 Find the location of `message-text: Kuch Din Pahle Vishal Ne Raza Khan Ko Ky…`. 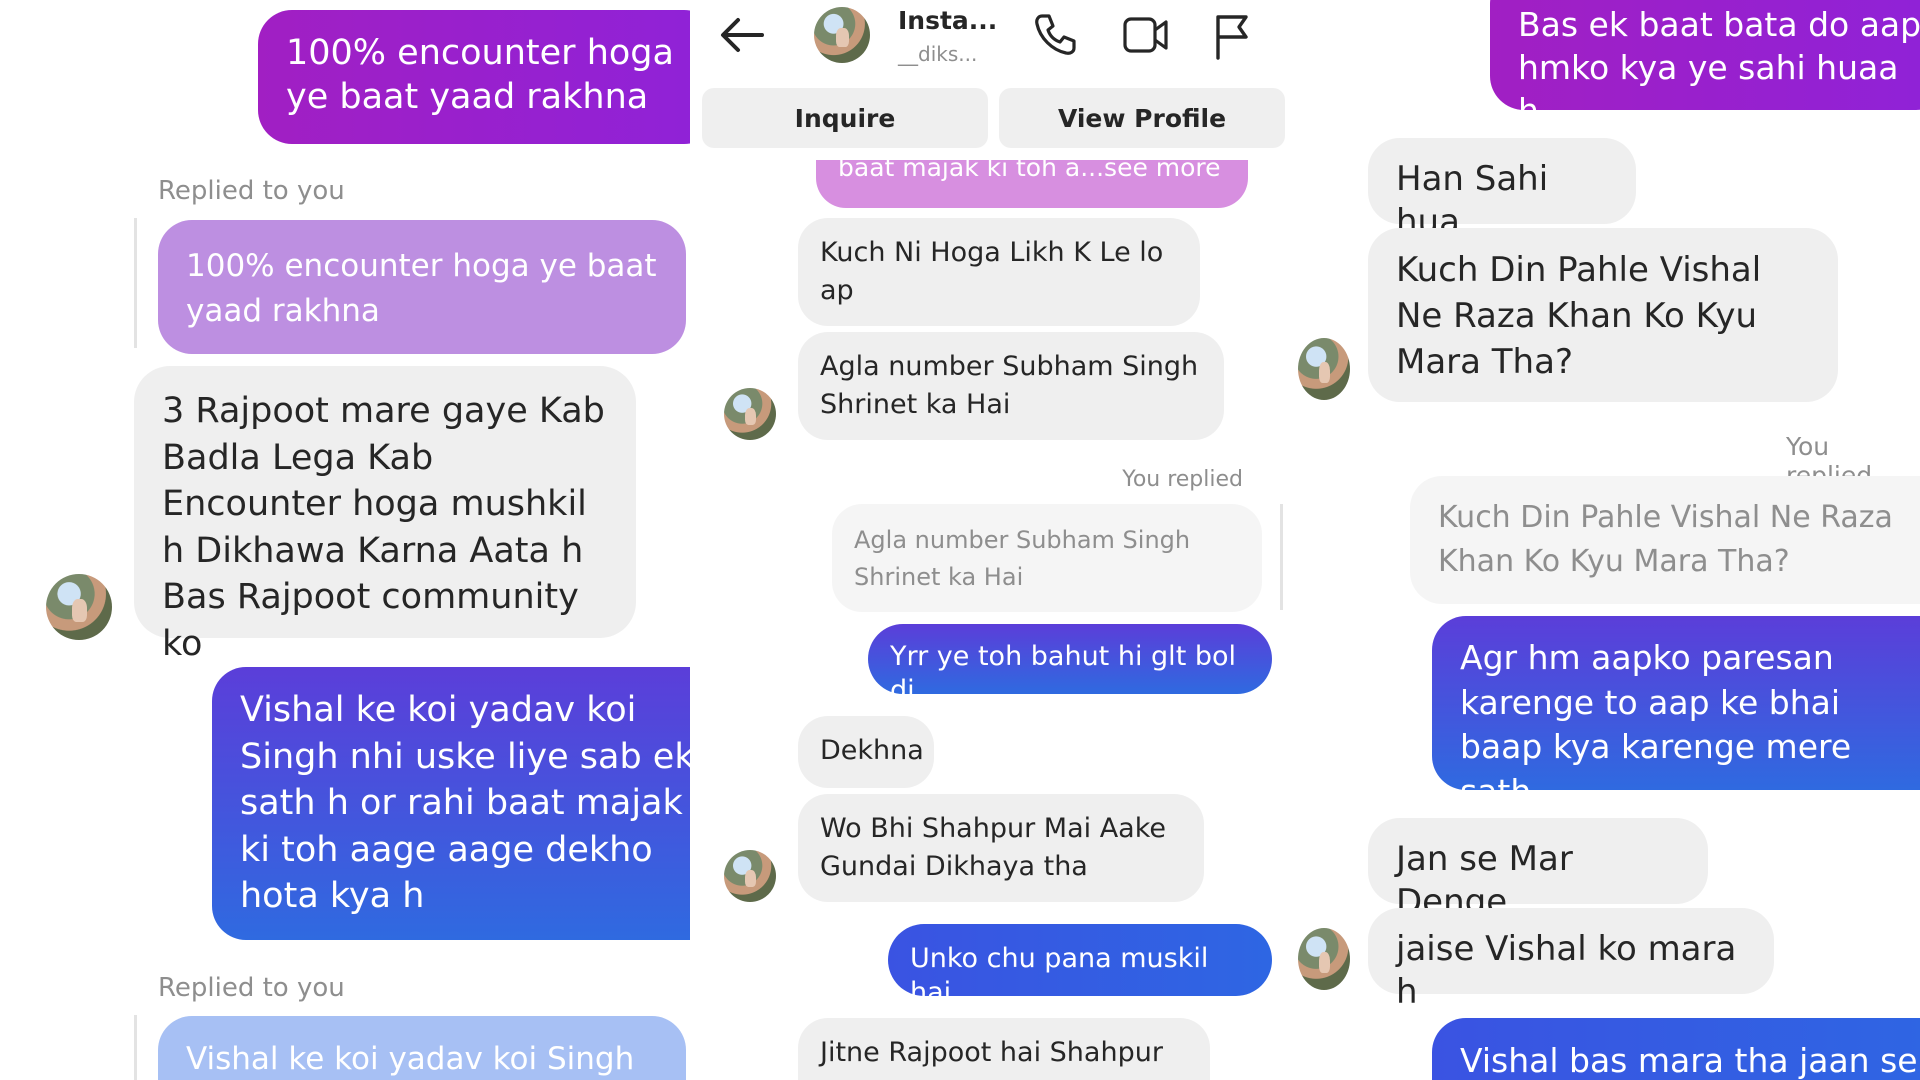

message-text: Kuch Din Pahle Vishal Ne Raza Khan Ko Ky… is located at coordinates (1579, 316).